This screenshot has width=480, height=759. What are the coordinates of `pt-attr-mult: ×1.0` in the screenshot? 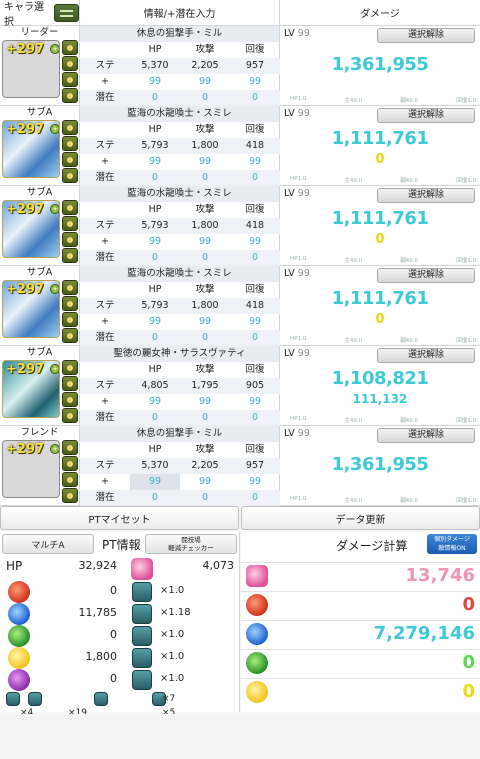 It's located at (172, 634).